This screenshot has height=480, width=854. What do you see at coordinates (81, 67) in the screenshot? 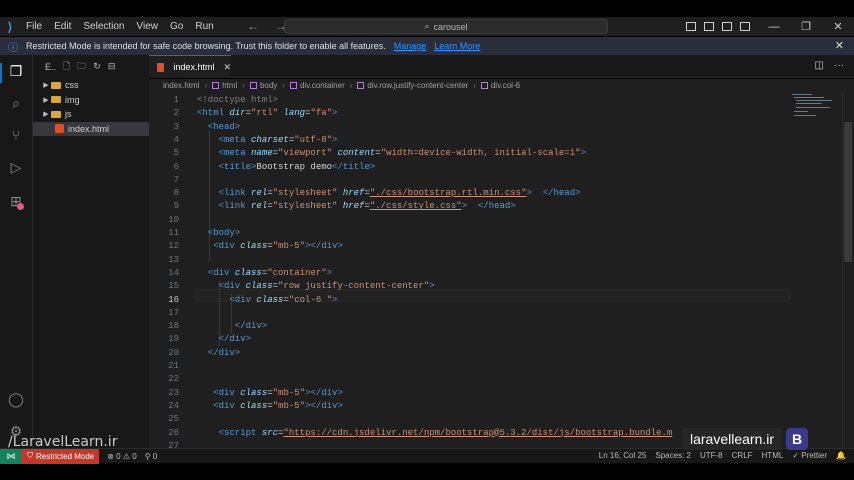
I see `new-folder-icon: 🗀` at bounding box center [81, 67].